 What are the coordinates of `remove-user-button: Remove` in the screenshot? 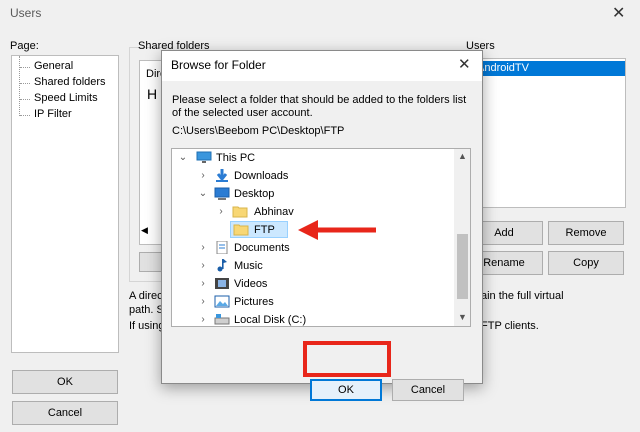 It's located at (586, 233).